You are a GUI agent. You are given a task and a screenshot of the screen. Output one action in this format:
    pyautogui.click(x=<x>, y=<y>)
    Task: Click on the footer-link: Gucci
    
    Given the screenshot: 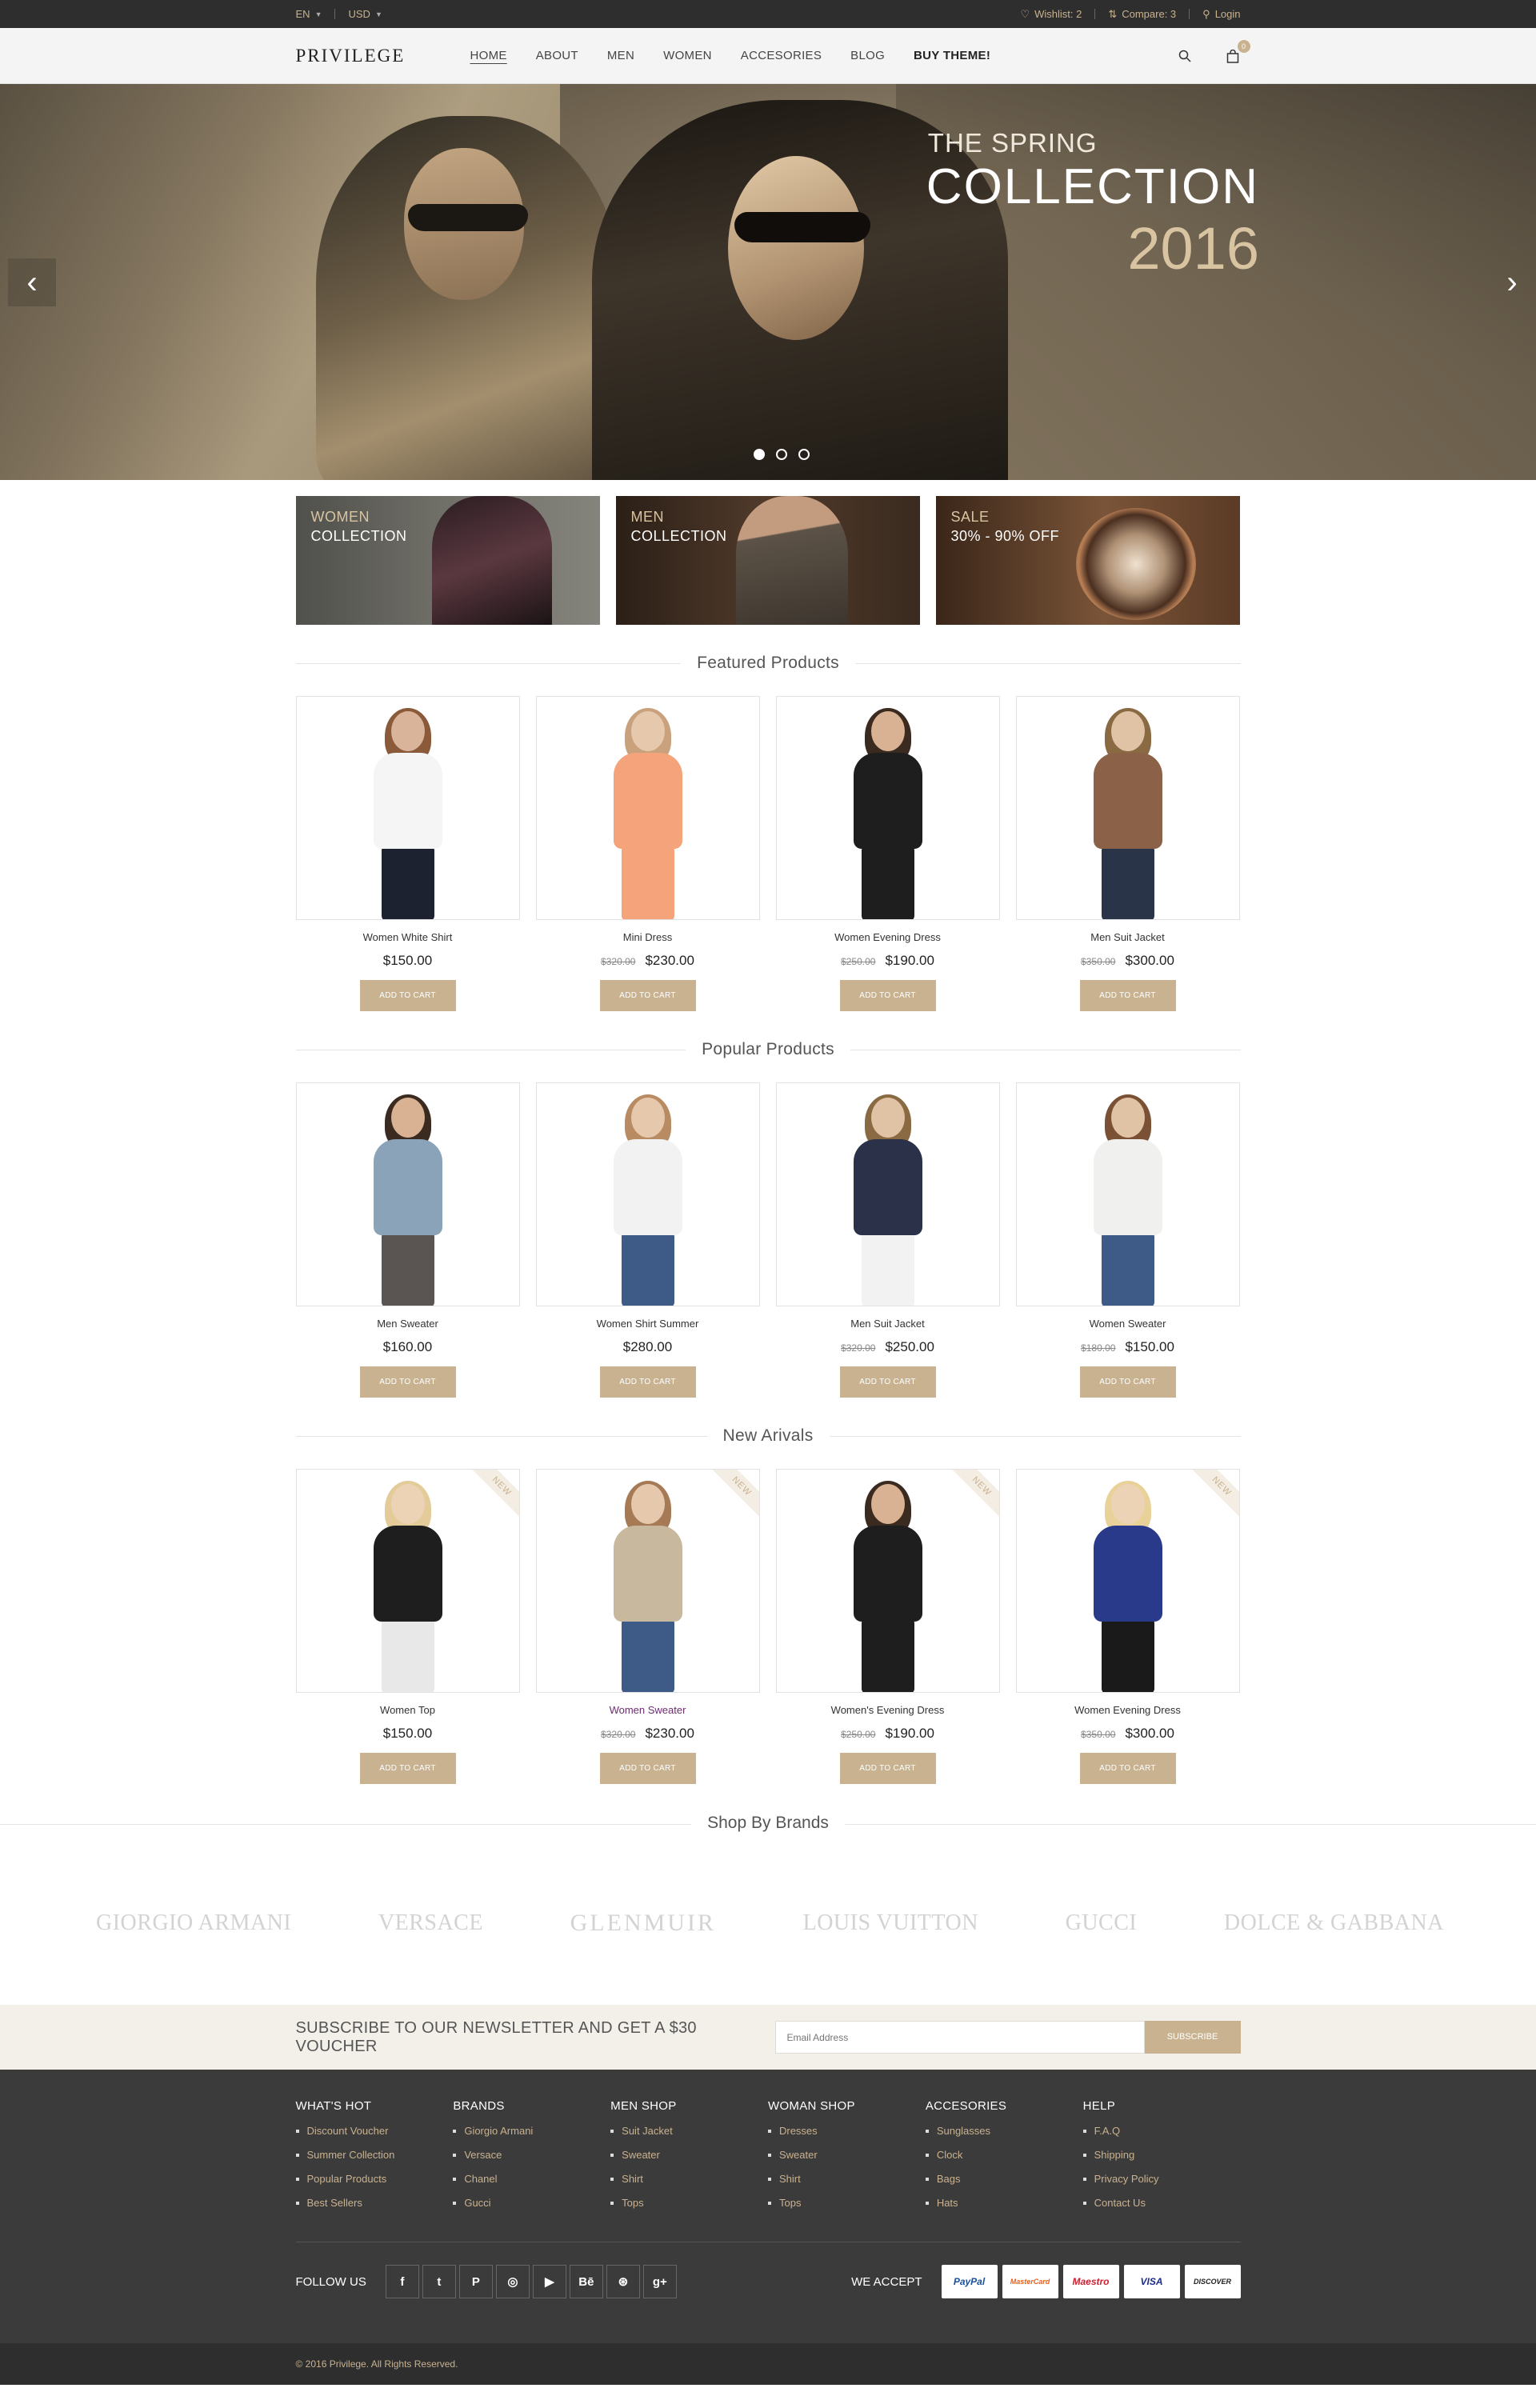 What is the action you would take?
    pyautogui.click(x=531, y=2203)
    